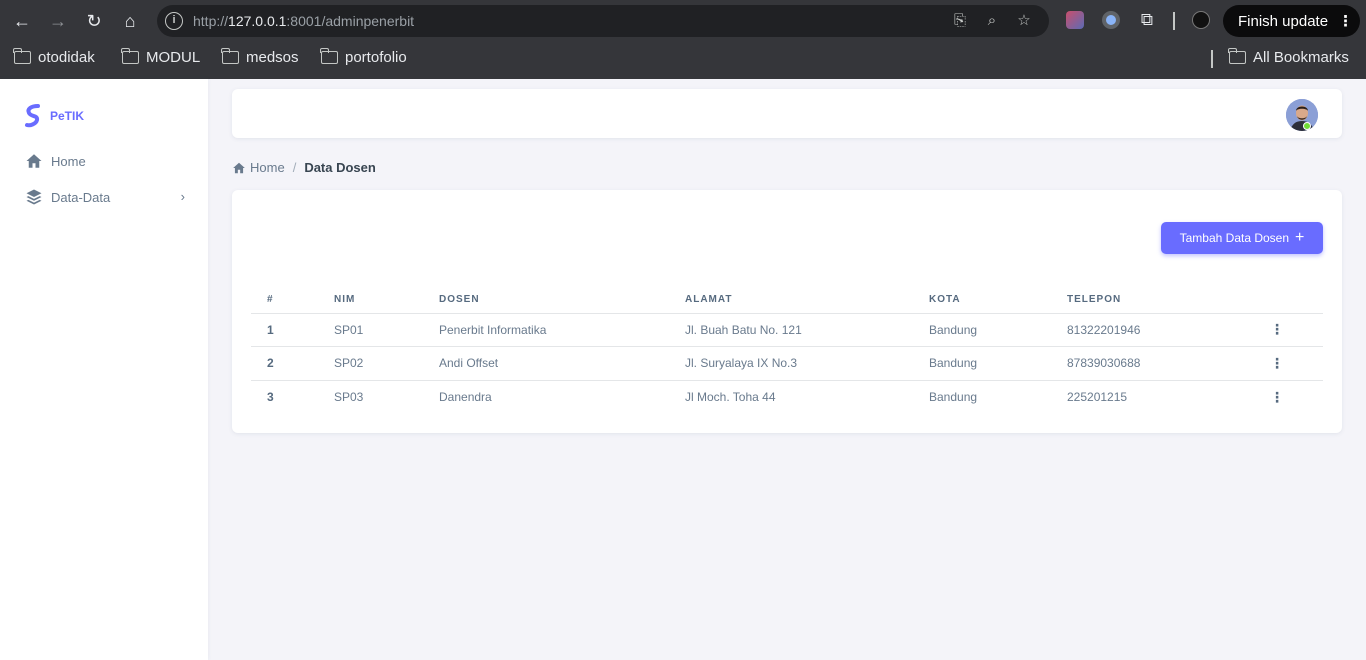 This screenshot has width=1366, height=660. What do you see at coordinates (182, 196) in the screenshot?
I see `chevron-right-icon: ›` at bounding box center [182, 196].